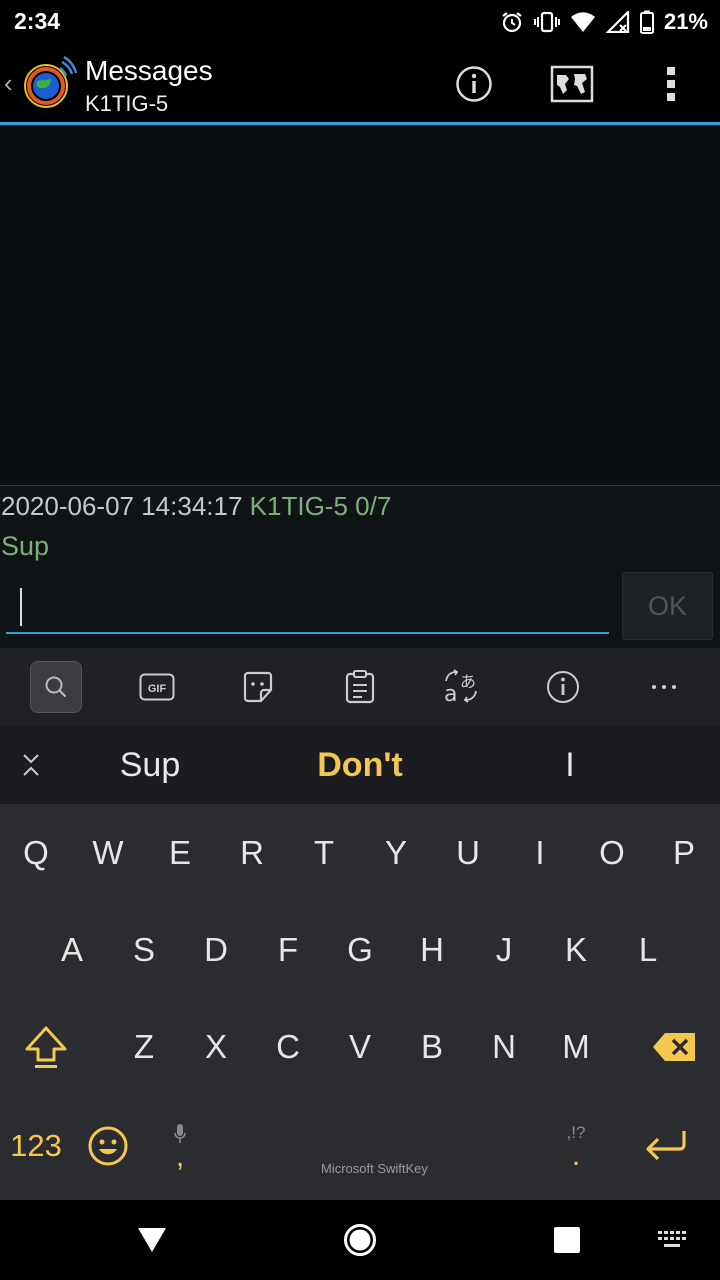 This screenshot has height=1280, width=720. I want to click on key-j: J, so click(504, 950).